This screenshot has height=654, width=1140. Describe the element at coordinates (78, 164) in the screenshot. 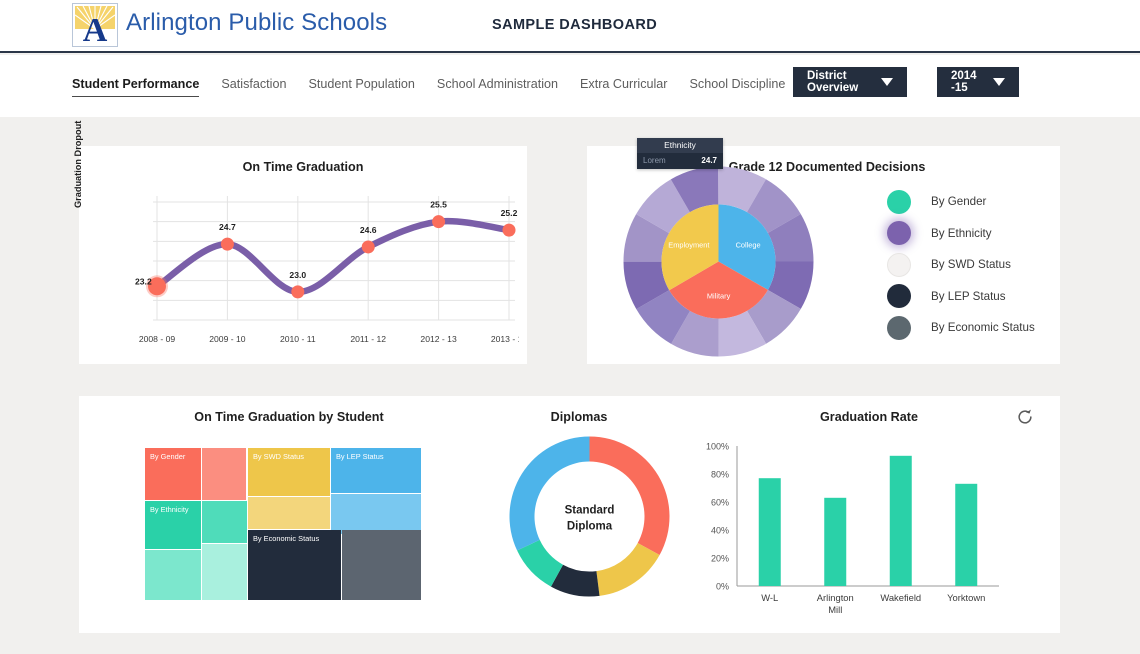

I see `line-chart-y-axis-label: Graduation Dropout` at that location.